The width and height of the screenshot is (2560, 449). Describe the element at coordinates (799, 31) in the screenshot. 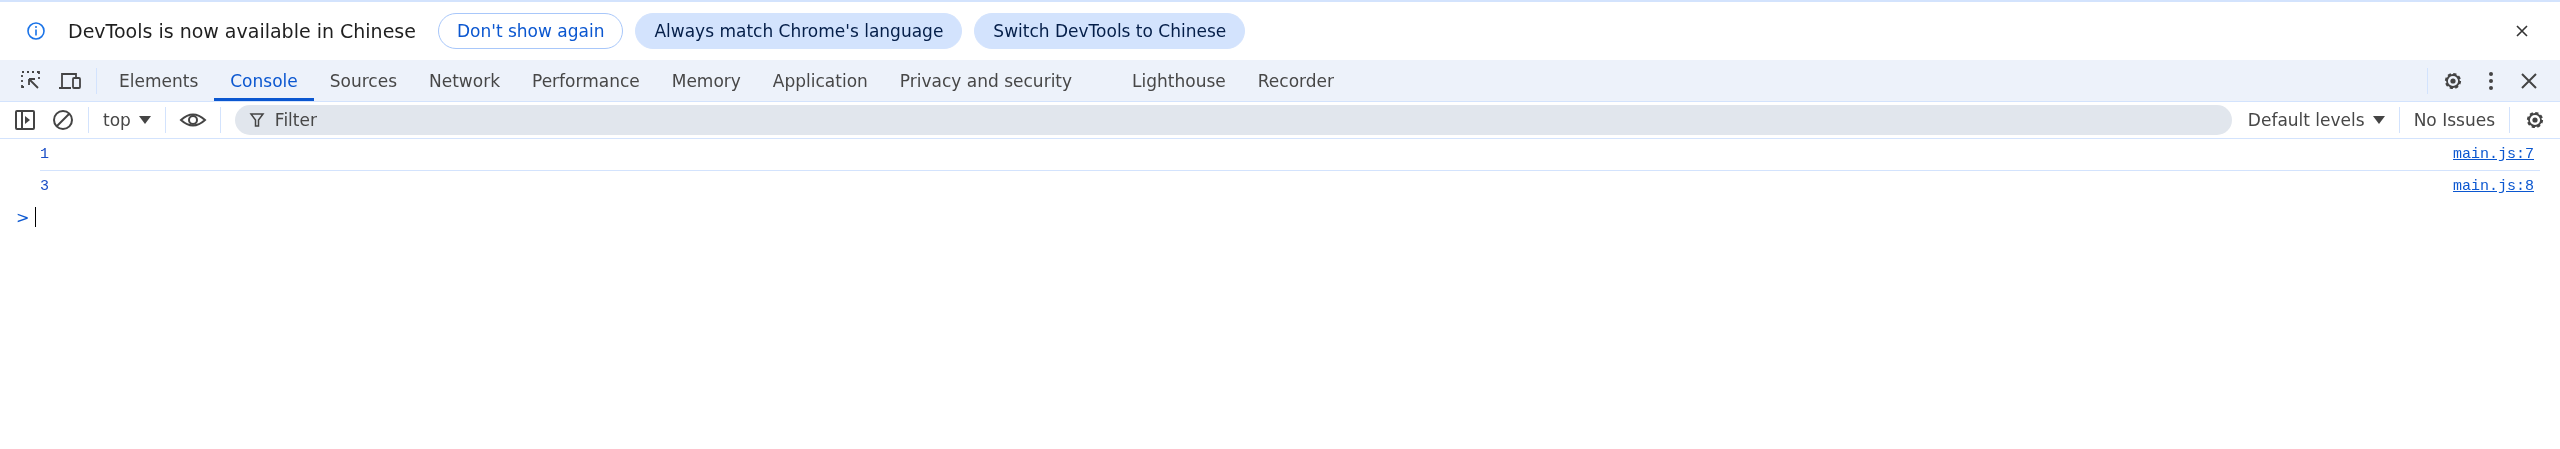

I see `infobar-button: Always match Chrome's language` at that location.